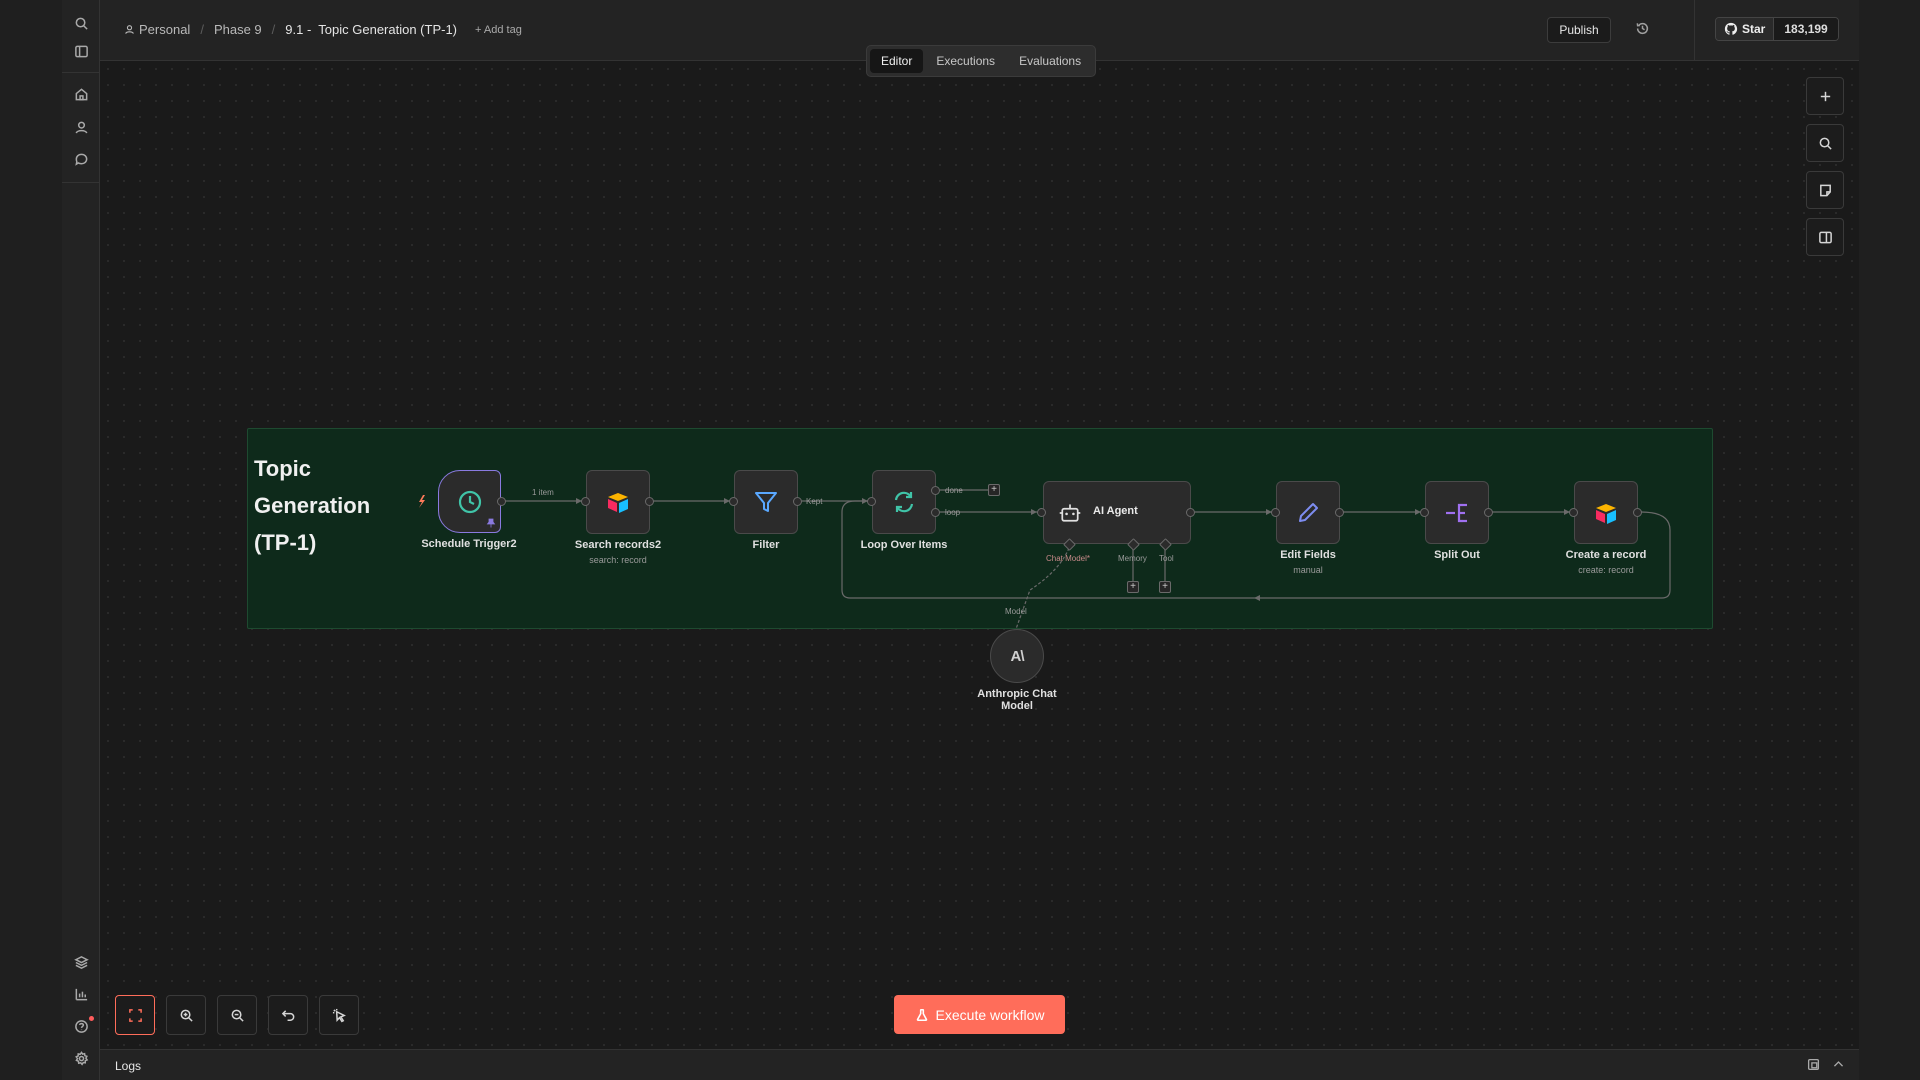 This screenshot has height=1080, width=1920. I want to click on mode-tabs: Editor Executions Evaluations, so click(981, 61).